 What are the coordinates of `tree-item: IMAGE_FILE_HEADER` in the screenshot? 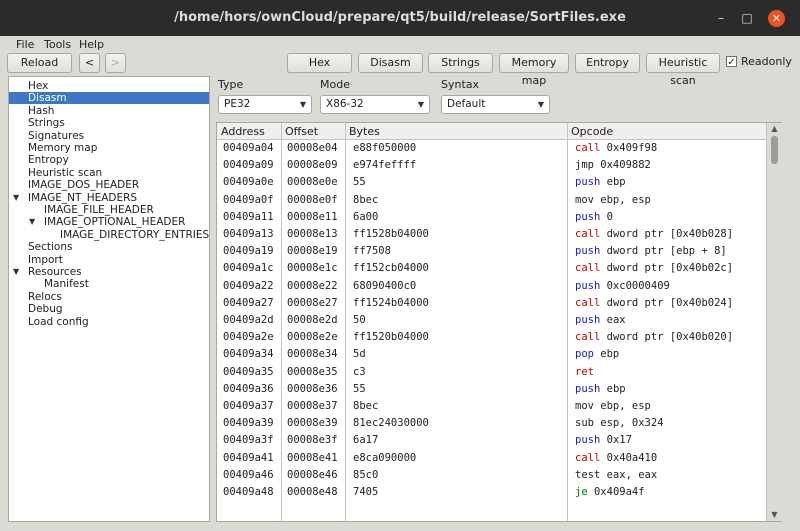 It's located at (109, 210).